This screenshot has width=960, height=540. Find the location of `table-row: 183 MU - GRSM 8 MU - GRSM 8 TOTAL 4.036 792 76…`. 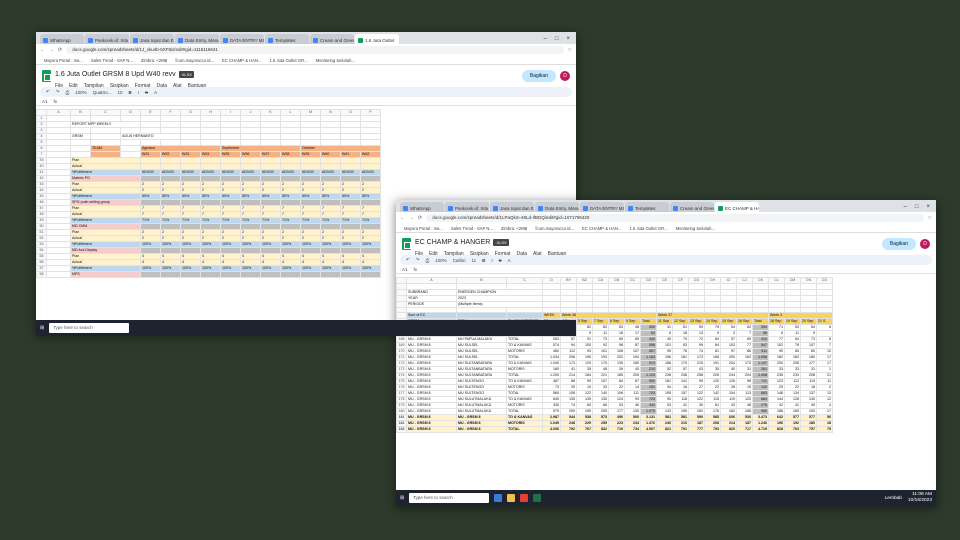

table-row: 183 MU - GRSM 8 MU - GRSM 8 TOTAL 4.036 792 76… is located at coordinates (614, 430).